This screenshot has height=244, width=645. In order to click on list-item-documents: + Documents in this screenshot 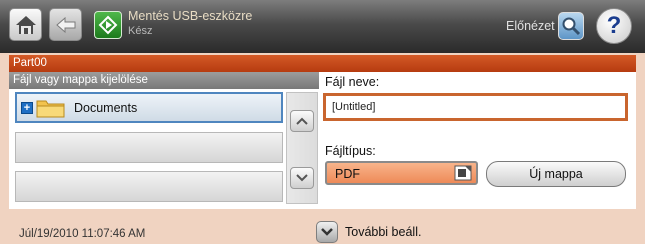, I will do `click(149, 107)`.